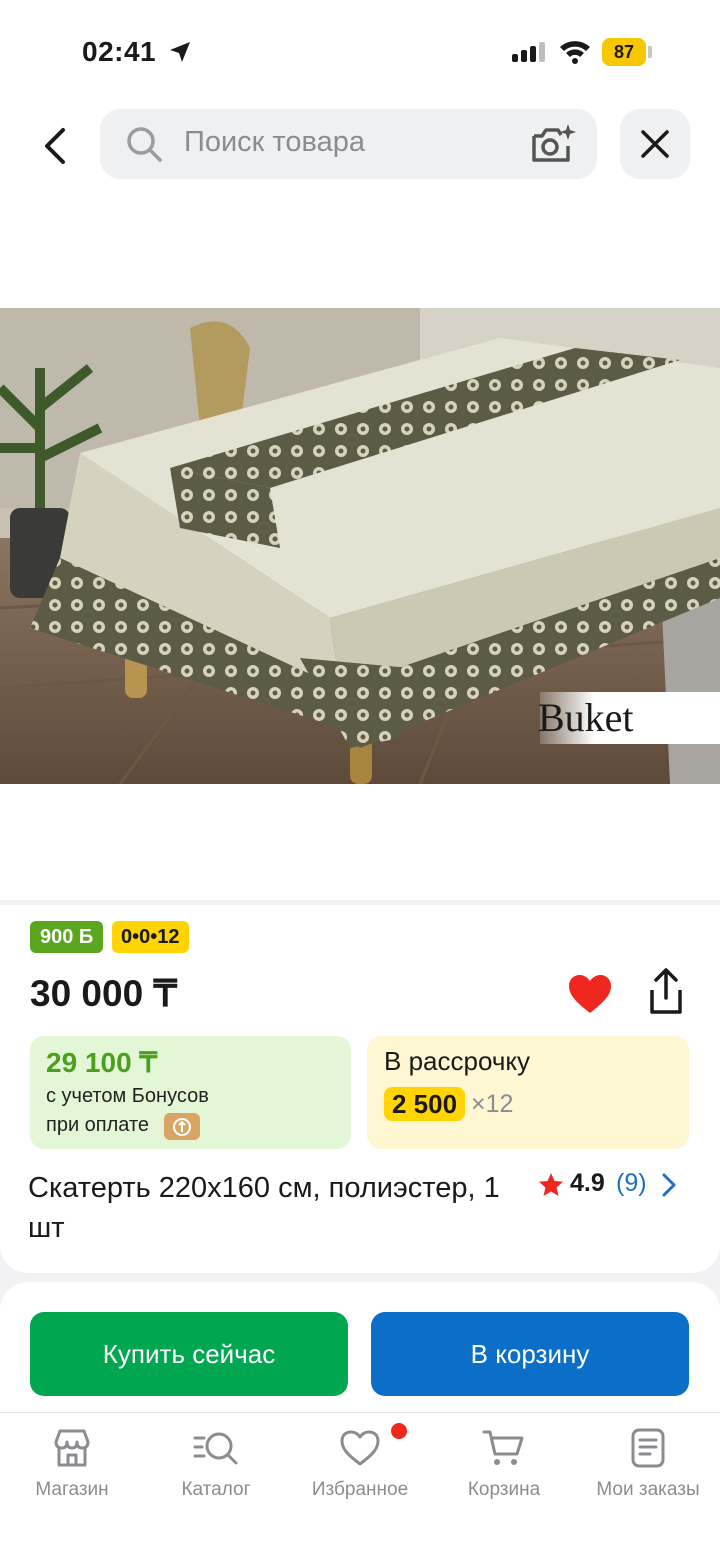  I want to click on product-title: Скатерть 220x160 см, полиэстер, 1 шт, so click(264, 1208).